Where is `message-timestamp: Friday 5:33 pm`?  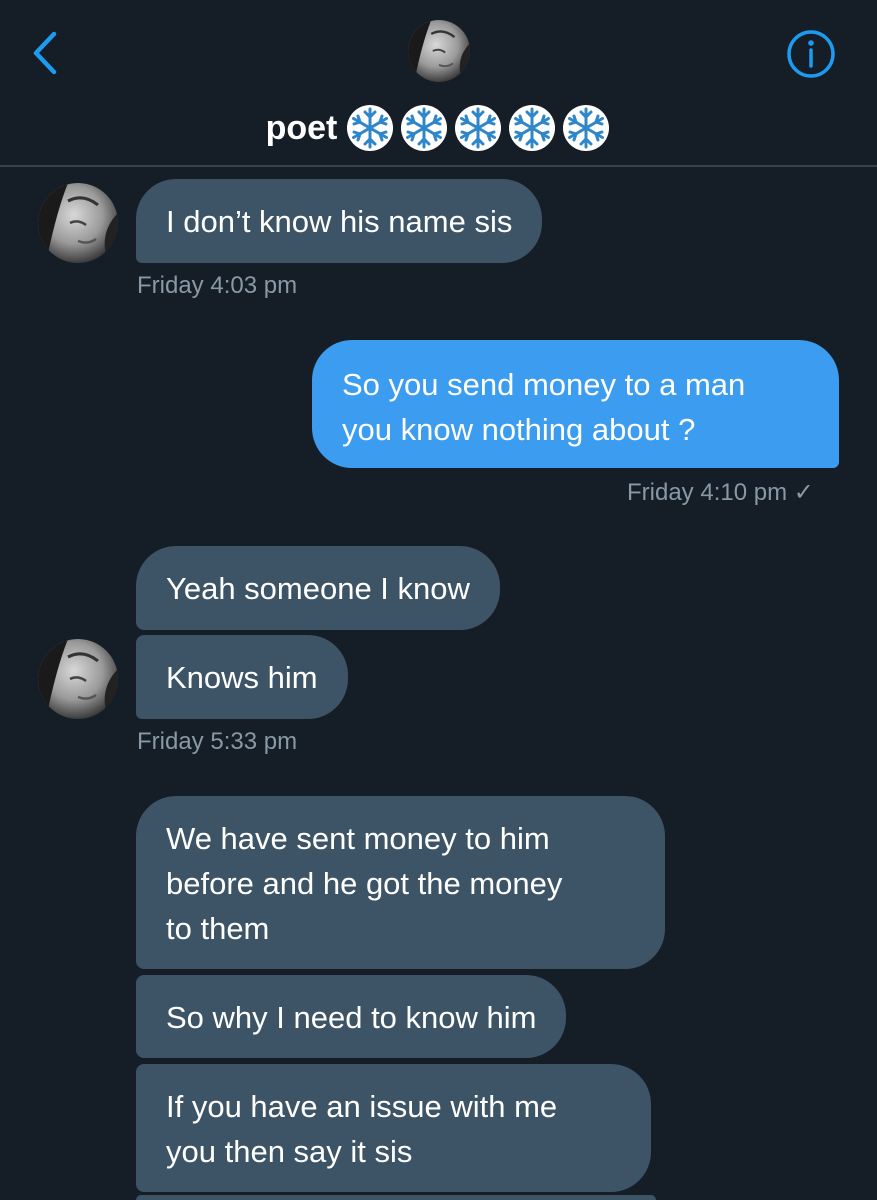 message-timestamp: Friday 5:33 pm is located at coordinates (217, 741).